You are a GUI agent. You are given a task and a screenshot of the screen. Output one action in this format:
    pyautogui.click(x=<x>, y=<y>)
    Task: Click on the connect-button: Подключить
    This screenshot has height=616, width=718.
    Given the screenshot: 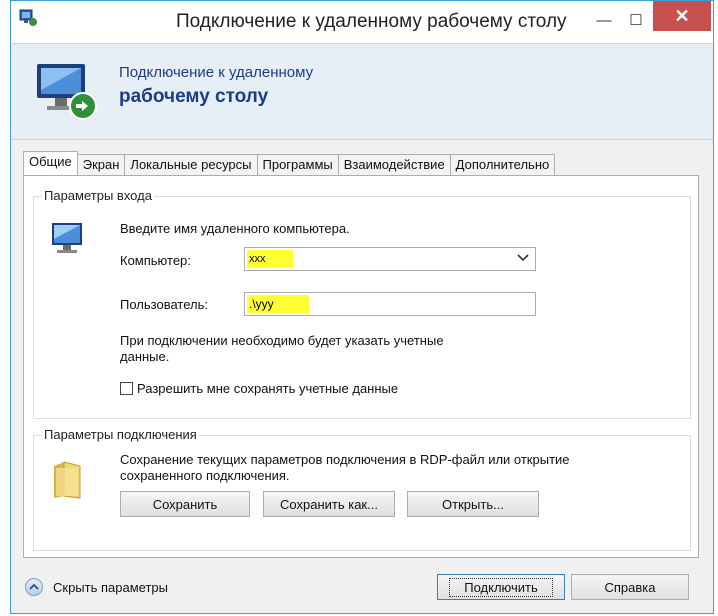 What is the action you would take?
    pyautogui.click(x=501, y=587)
    